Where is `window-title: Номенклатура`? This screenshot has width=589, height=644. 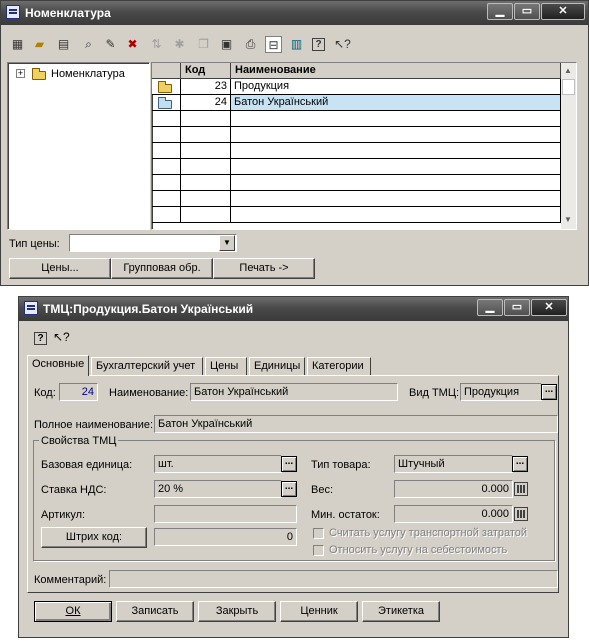 window-title: Номенклатура is located at coordinates (68, 13).